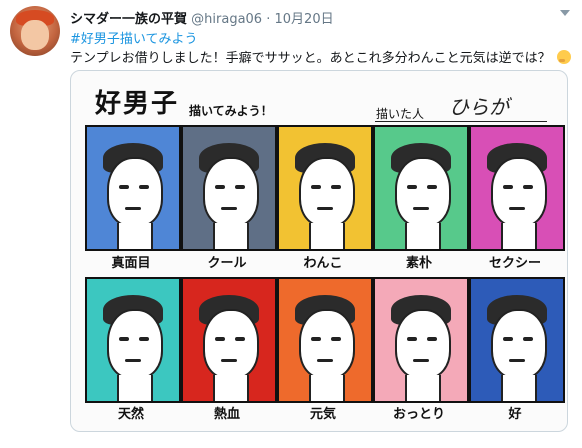 The width and height of the screenshot is (582, 448). What do you see at coordinates (226, 414) in the screenshot?
I see `panel-label: 熱血` at bounding box center [226, 414].